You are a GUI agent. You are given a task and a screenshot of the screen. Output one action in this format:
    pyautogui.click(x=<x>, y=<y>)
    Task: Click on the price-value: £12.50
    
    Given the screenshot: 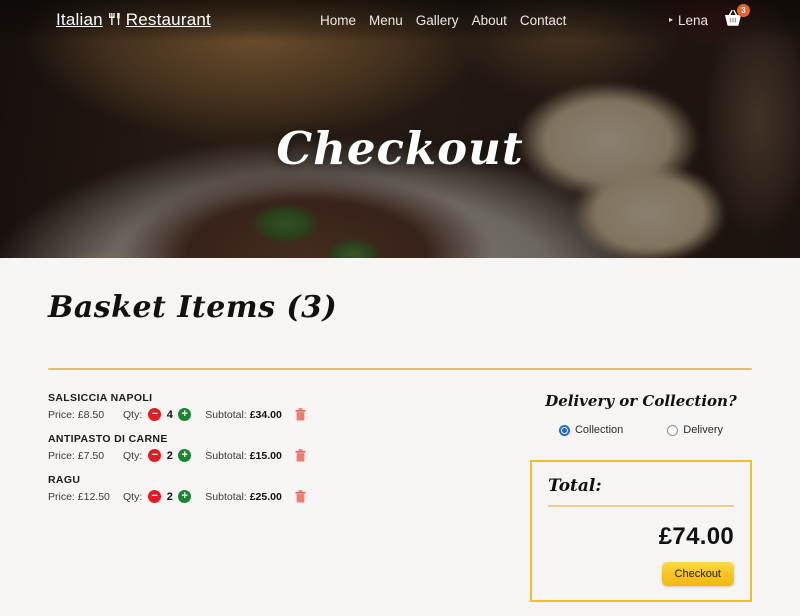 What is the action you would take?
    pyautogui.click(x=93, y=496)
    